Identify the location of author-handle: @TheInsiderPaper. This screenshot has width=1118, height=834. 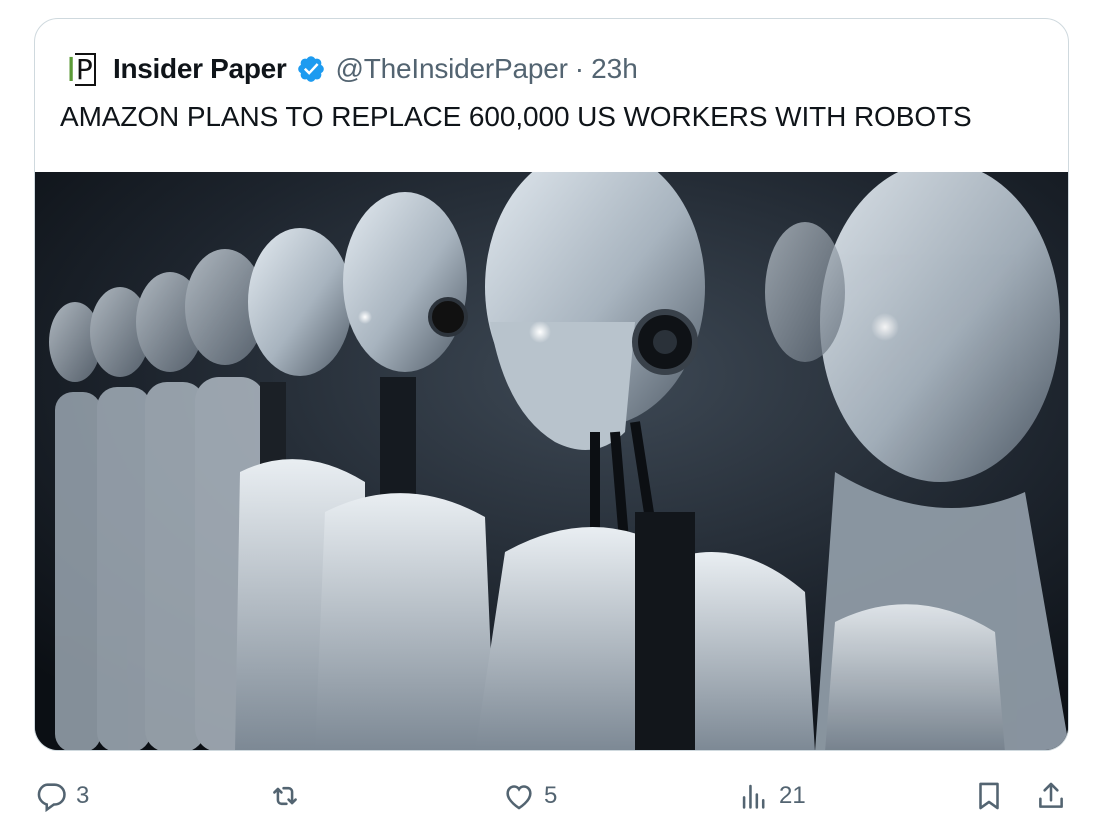
(452, 69).